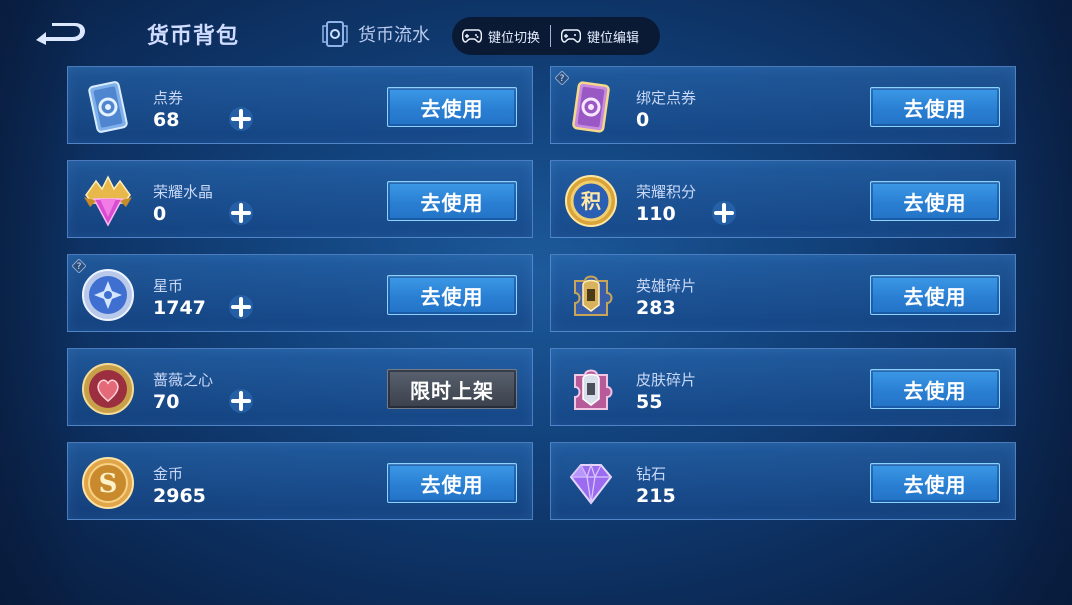 The width and height of the screenshot is (1072, 605). I want to click on currency-name: 英雄碎片, so click(666, 286).